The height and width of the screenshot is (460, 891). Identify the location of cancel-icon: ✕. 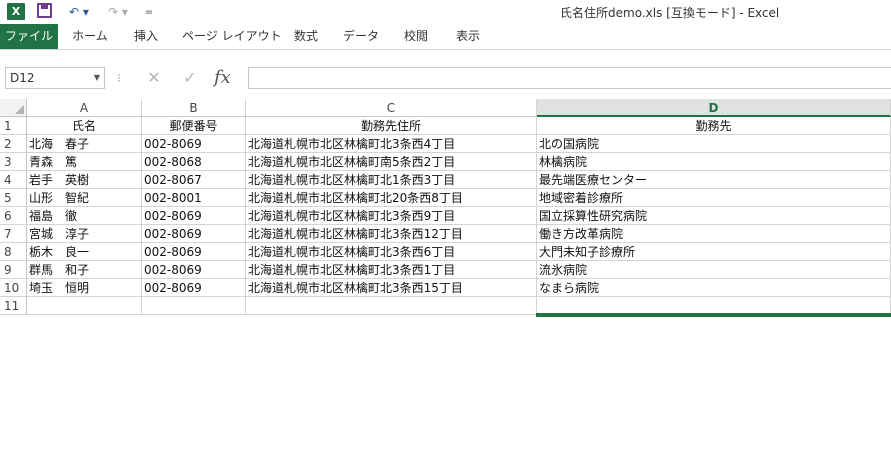
(154, 78).